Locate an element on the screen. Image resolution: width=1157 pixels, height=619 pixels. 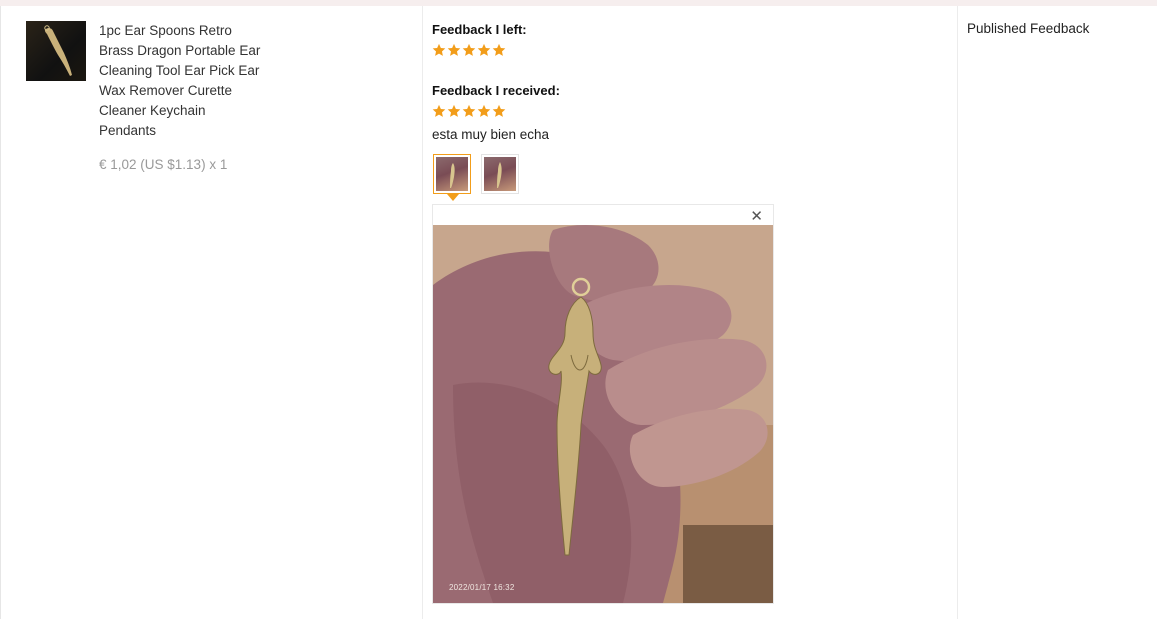
feedback-left-heading: Feedback I left: is located at coordinates (479, 29).